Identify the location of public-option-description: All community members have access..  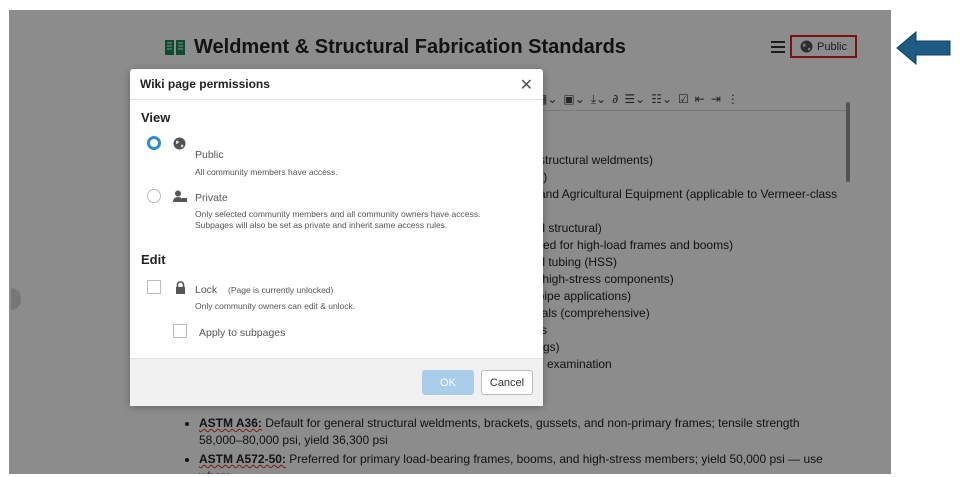
(266, 172).